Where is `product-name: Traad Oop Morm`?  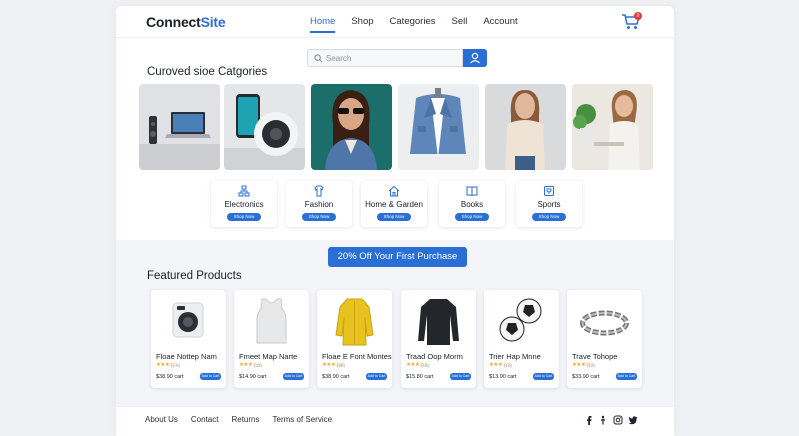 product-name: Traad Oop Morm is located at coordinates (434, 356).